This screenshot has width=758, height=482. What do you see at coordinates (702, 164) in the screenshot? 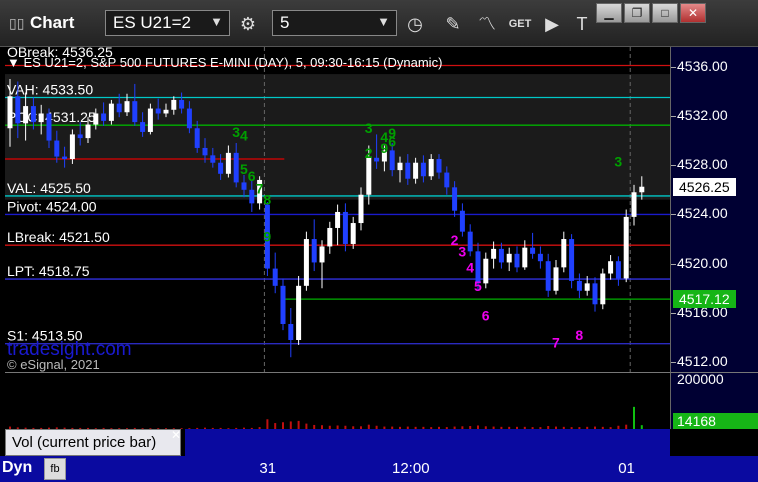
I see `y-tick-label: 4528.00` at bounding box center [702, 164].